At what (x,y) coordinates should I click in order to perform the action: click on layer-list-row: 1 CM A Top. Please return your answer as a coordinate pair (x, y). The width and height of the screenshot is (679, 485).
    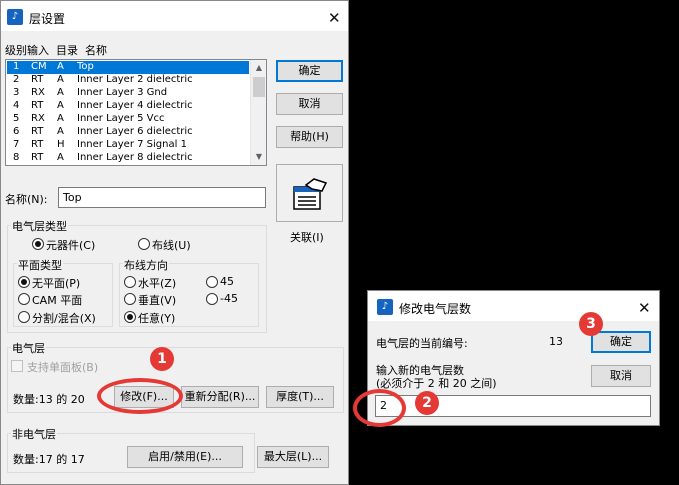
    Looking at the image, I should click on (128, 67).